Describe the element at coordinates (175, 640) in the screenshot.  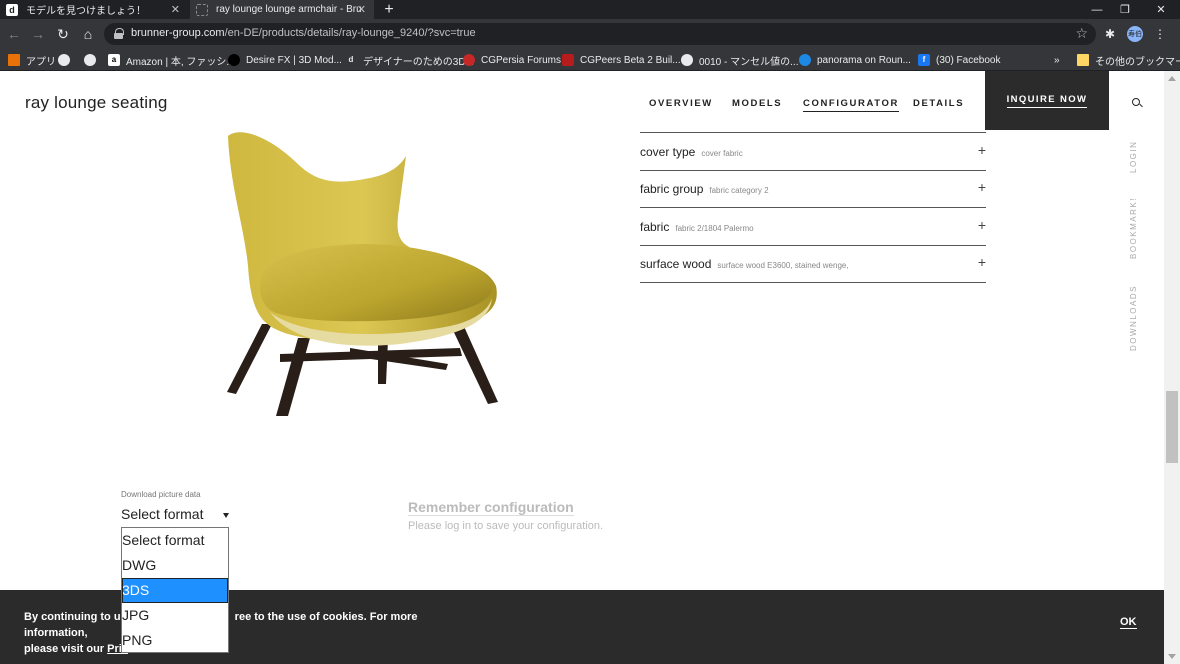
I see `format-option-png: PNG` at that location.